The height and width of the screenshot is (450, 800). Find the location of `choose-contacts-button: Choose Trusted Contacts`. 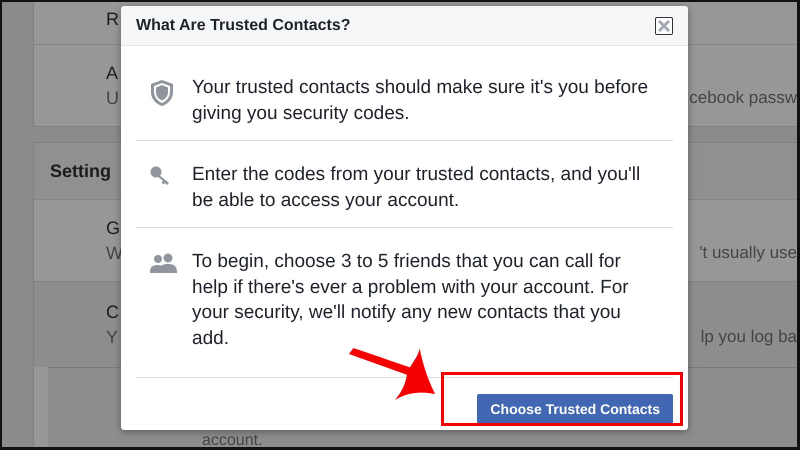

choose-contacts-button: Choose Trusted Contacts is located at coordinates (575, 409).